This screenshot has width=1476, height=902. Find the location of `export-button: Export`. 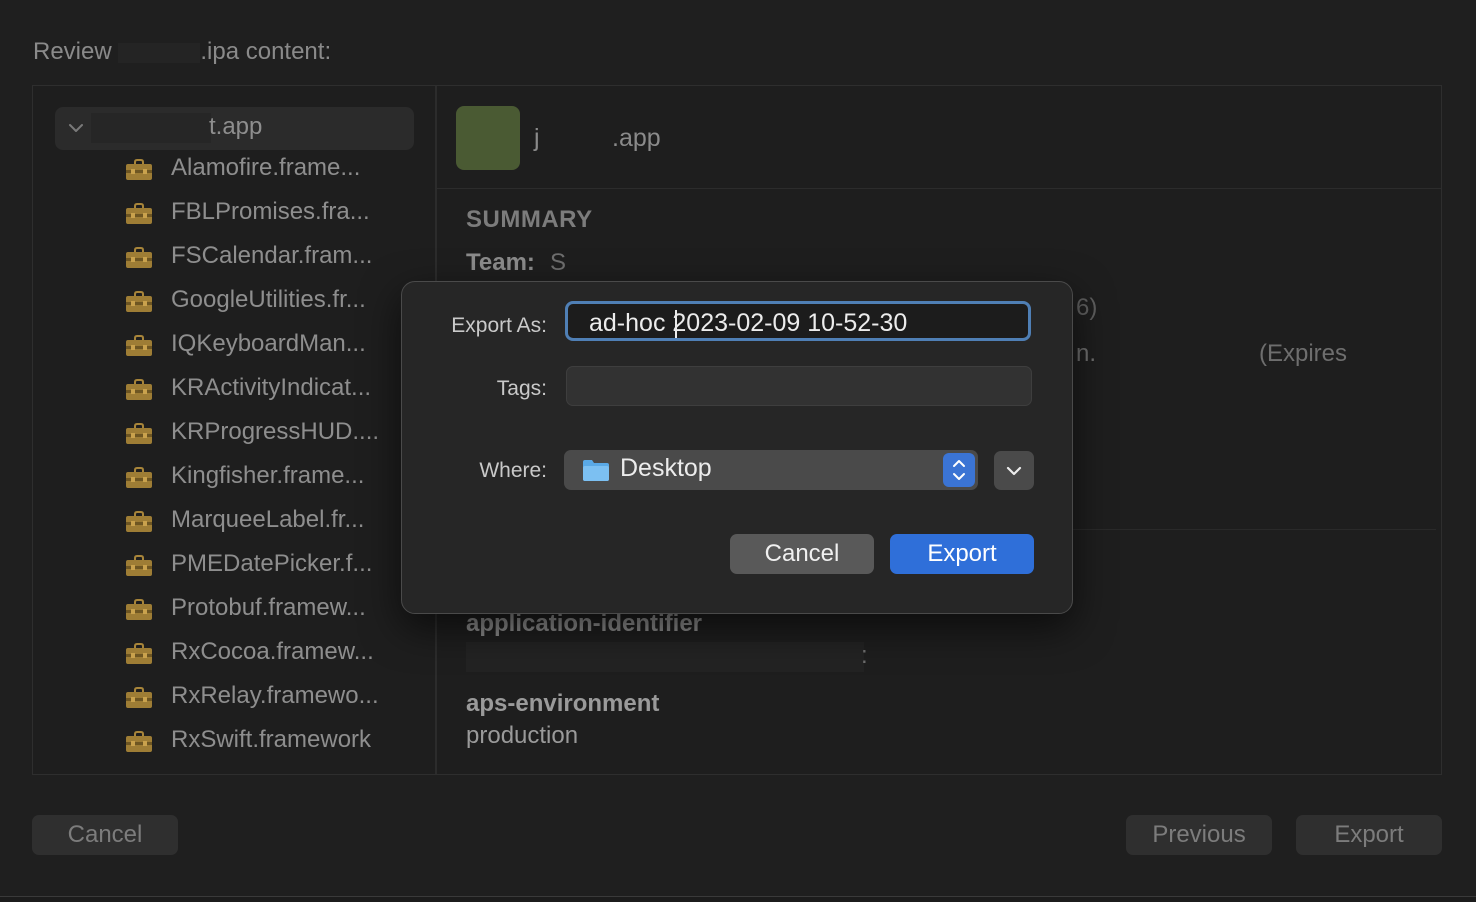

export-button: Export is located at coordinates (1369, 835).